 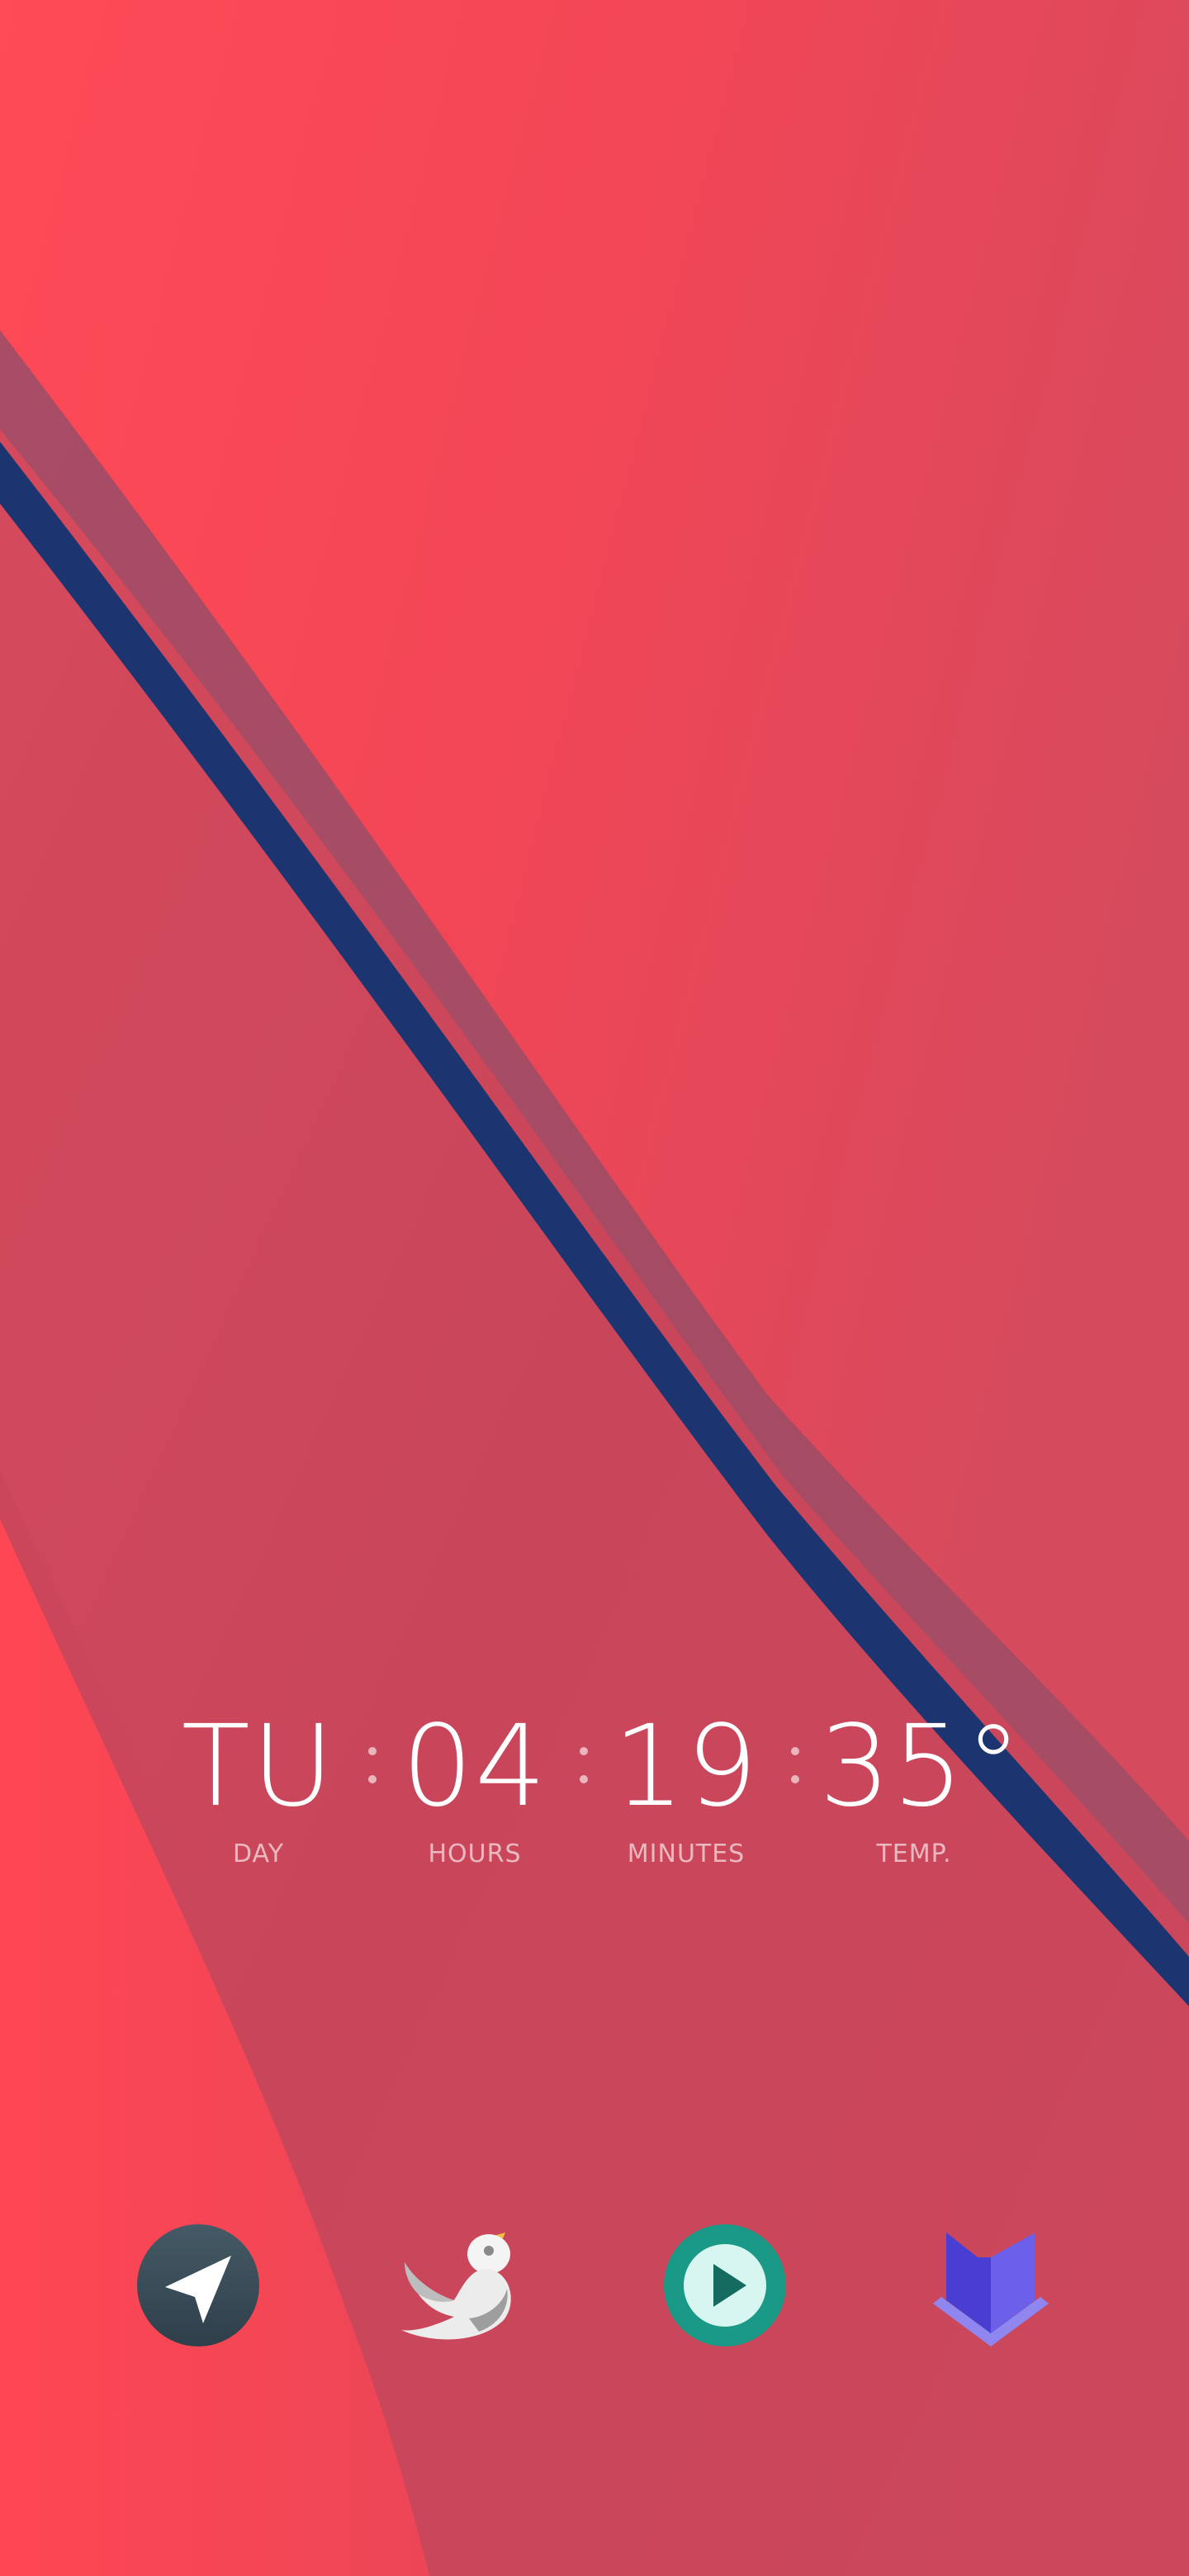 I want to click on hours-segment: 04 HOURS, so click(x=474, y=1784).